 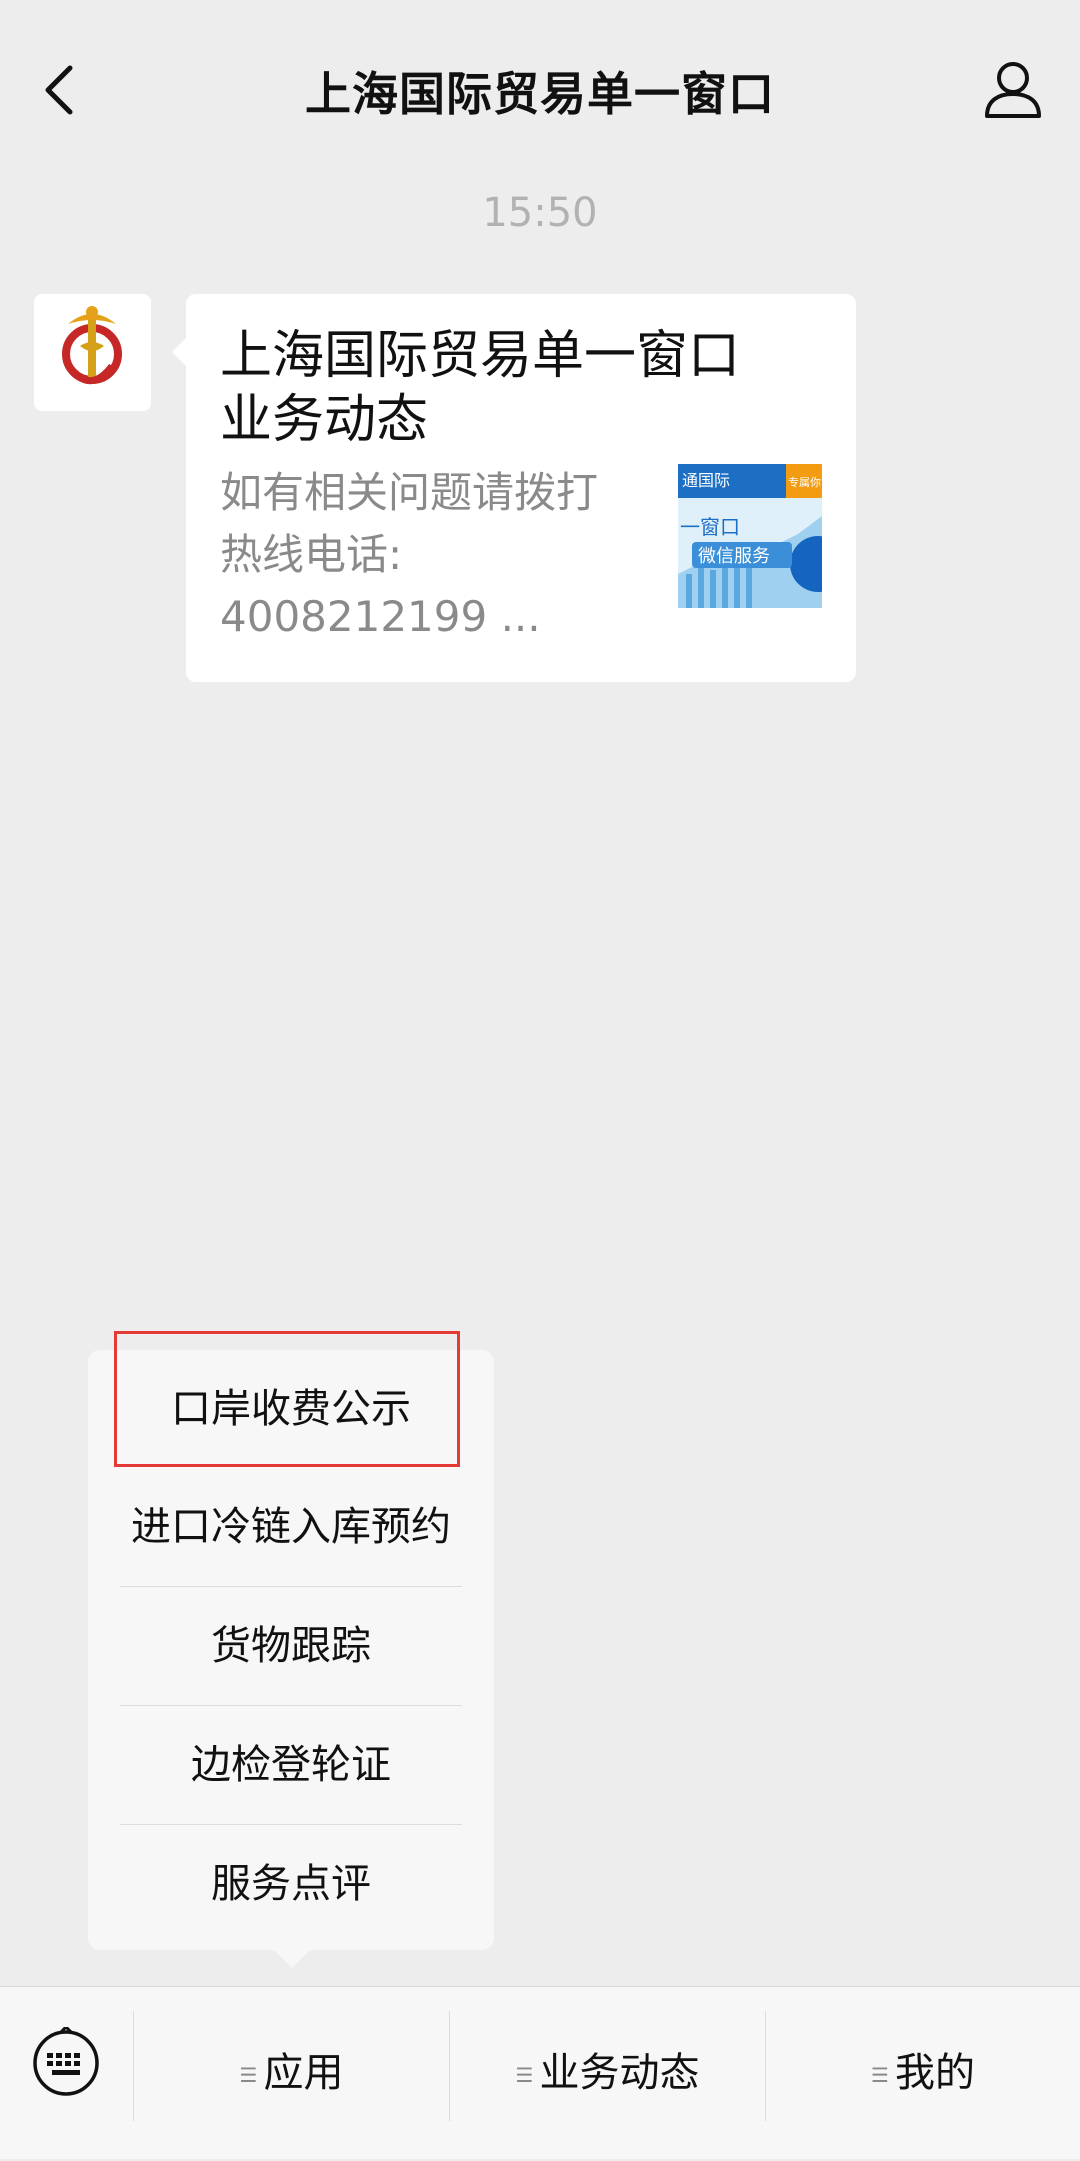 What do you see at coordinates (291, 1884) in the screenshot?
I see `submenu-item-service-review: 服务点评` at bounding box center [291, 1884].